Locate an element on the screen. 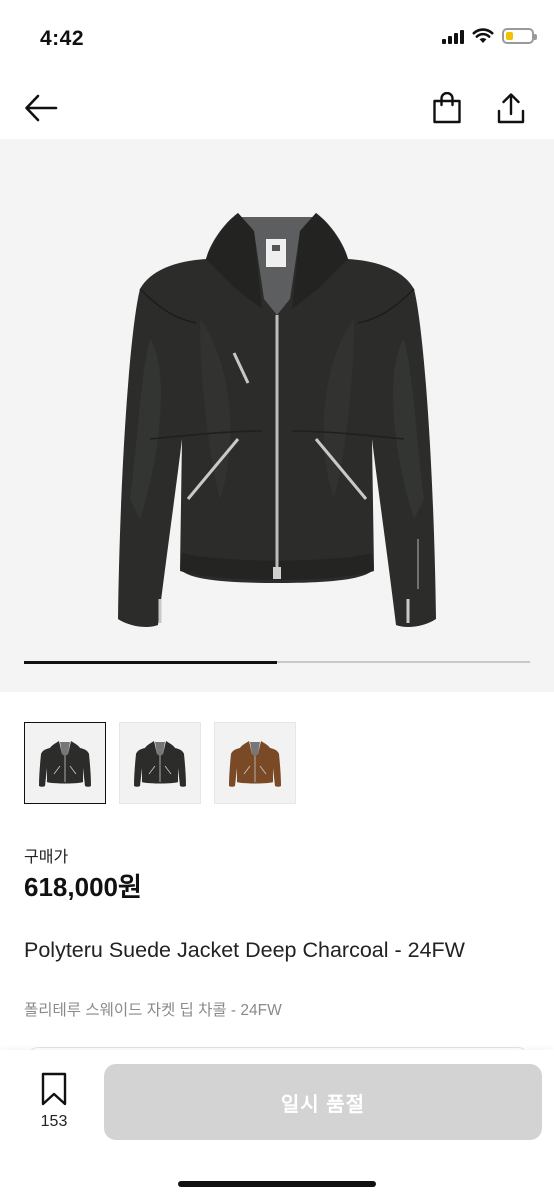 Image resolution: width=554 pixels, height=1200 pixels. wishlist-count: 153 is located at coordinates (54, 1121).